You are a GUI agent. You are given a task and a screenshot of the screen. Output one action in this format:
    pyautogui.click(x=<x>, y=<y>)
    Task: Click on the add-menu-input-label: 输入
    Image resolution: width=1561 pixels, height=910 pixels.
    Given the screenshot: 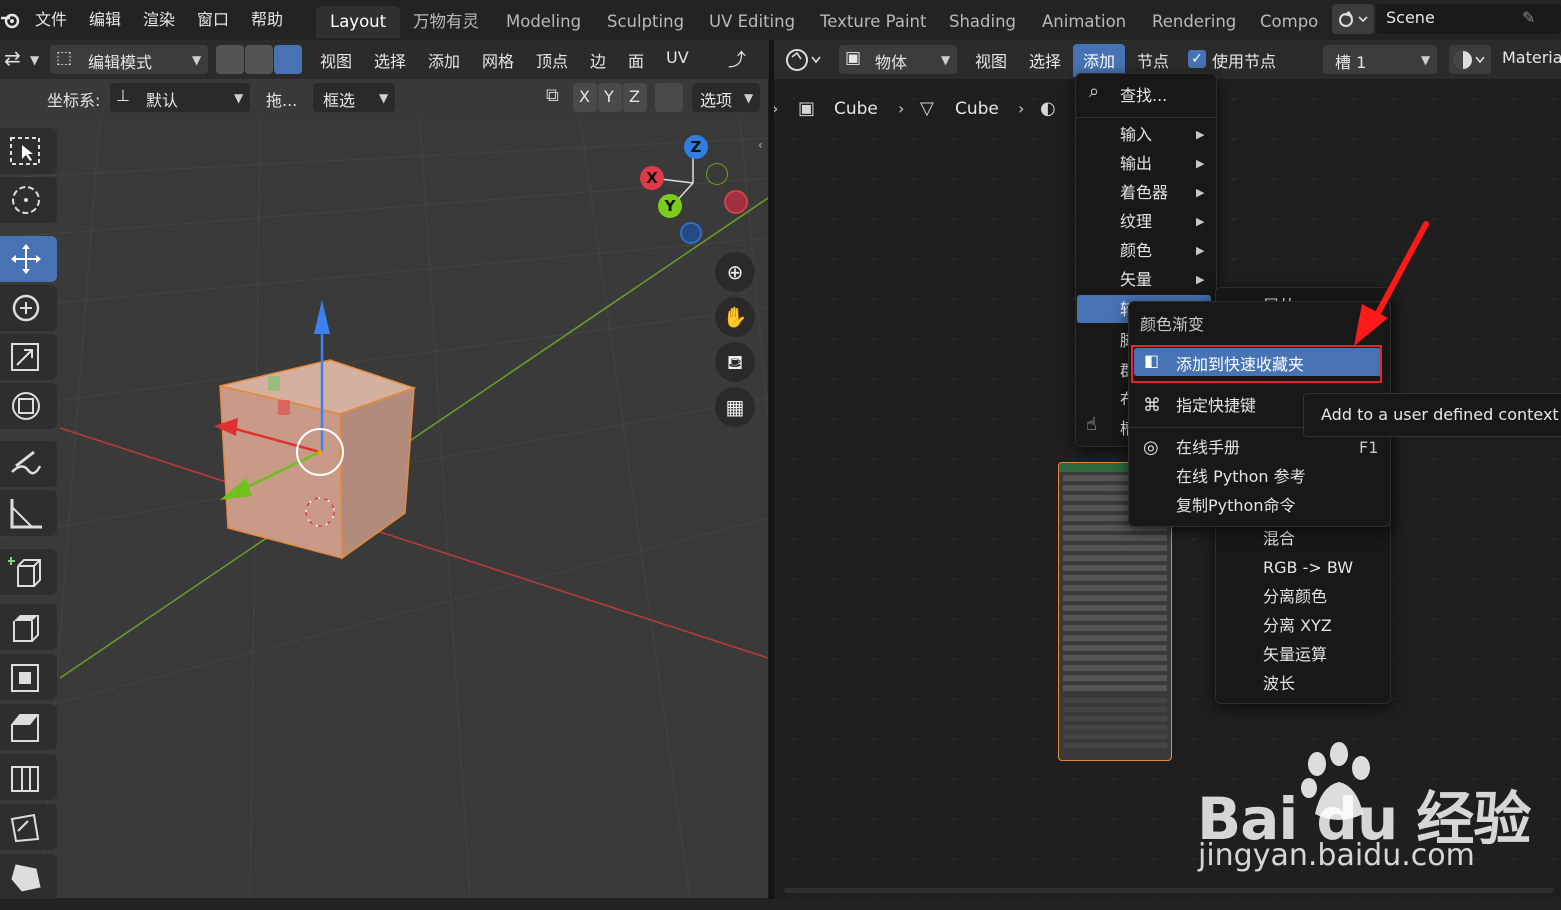 What is the action you would take?
    pyautogui.click(x=1136, y=134)
    